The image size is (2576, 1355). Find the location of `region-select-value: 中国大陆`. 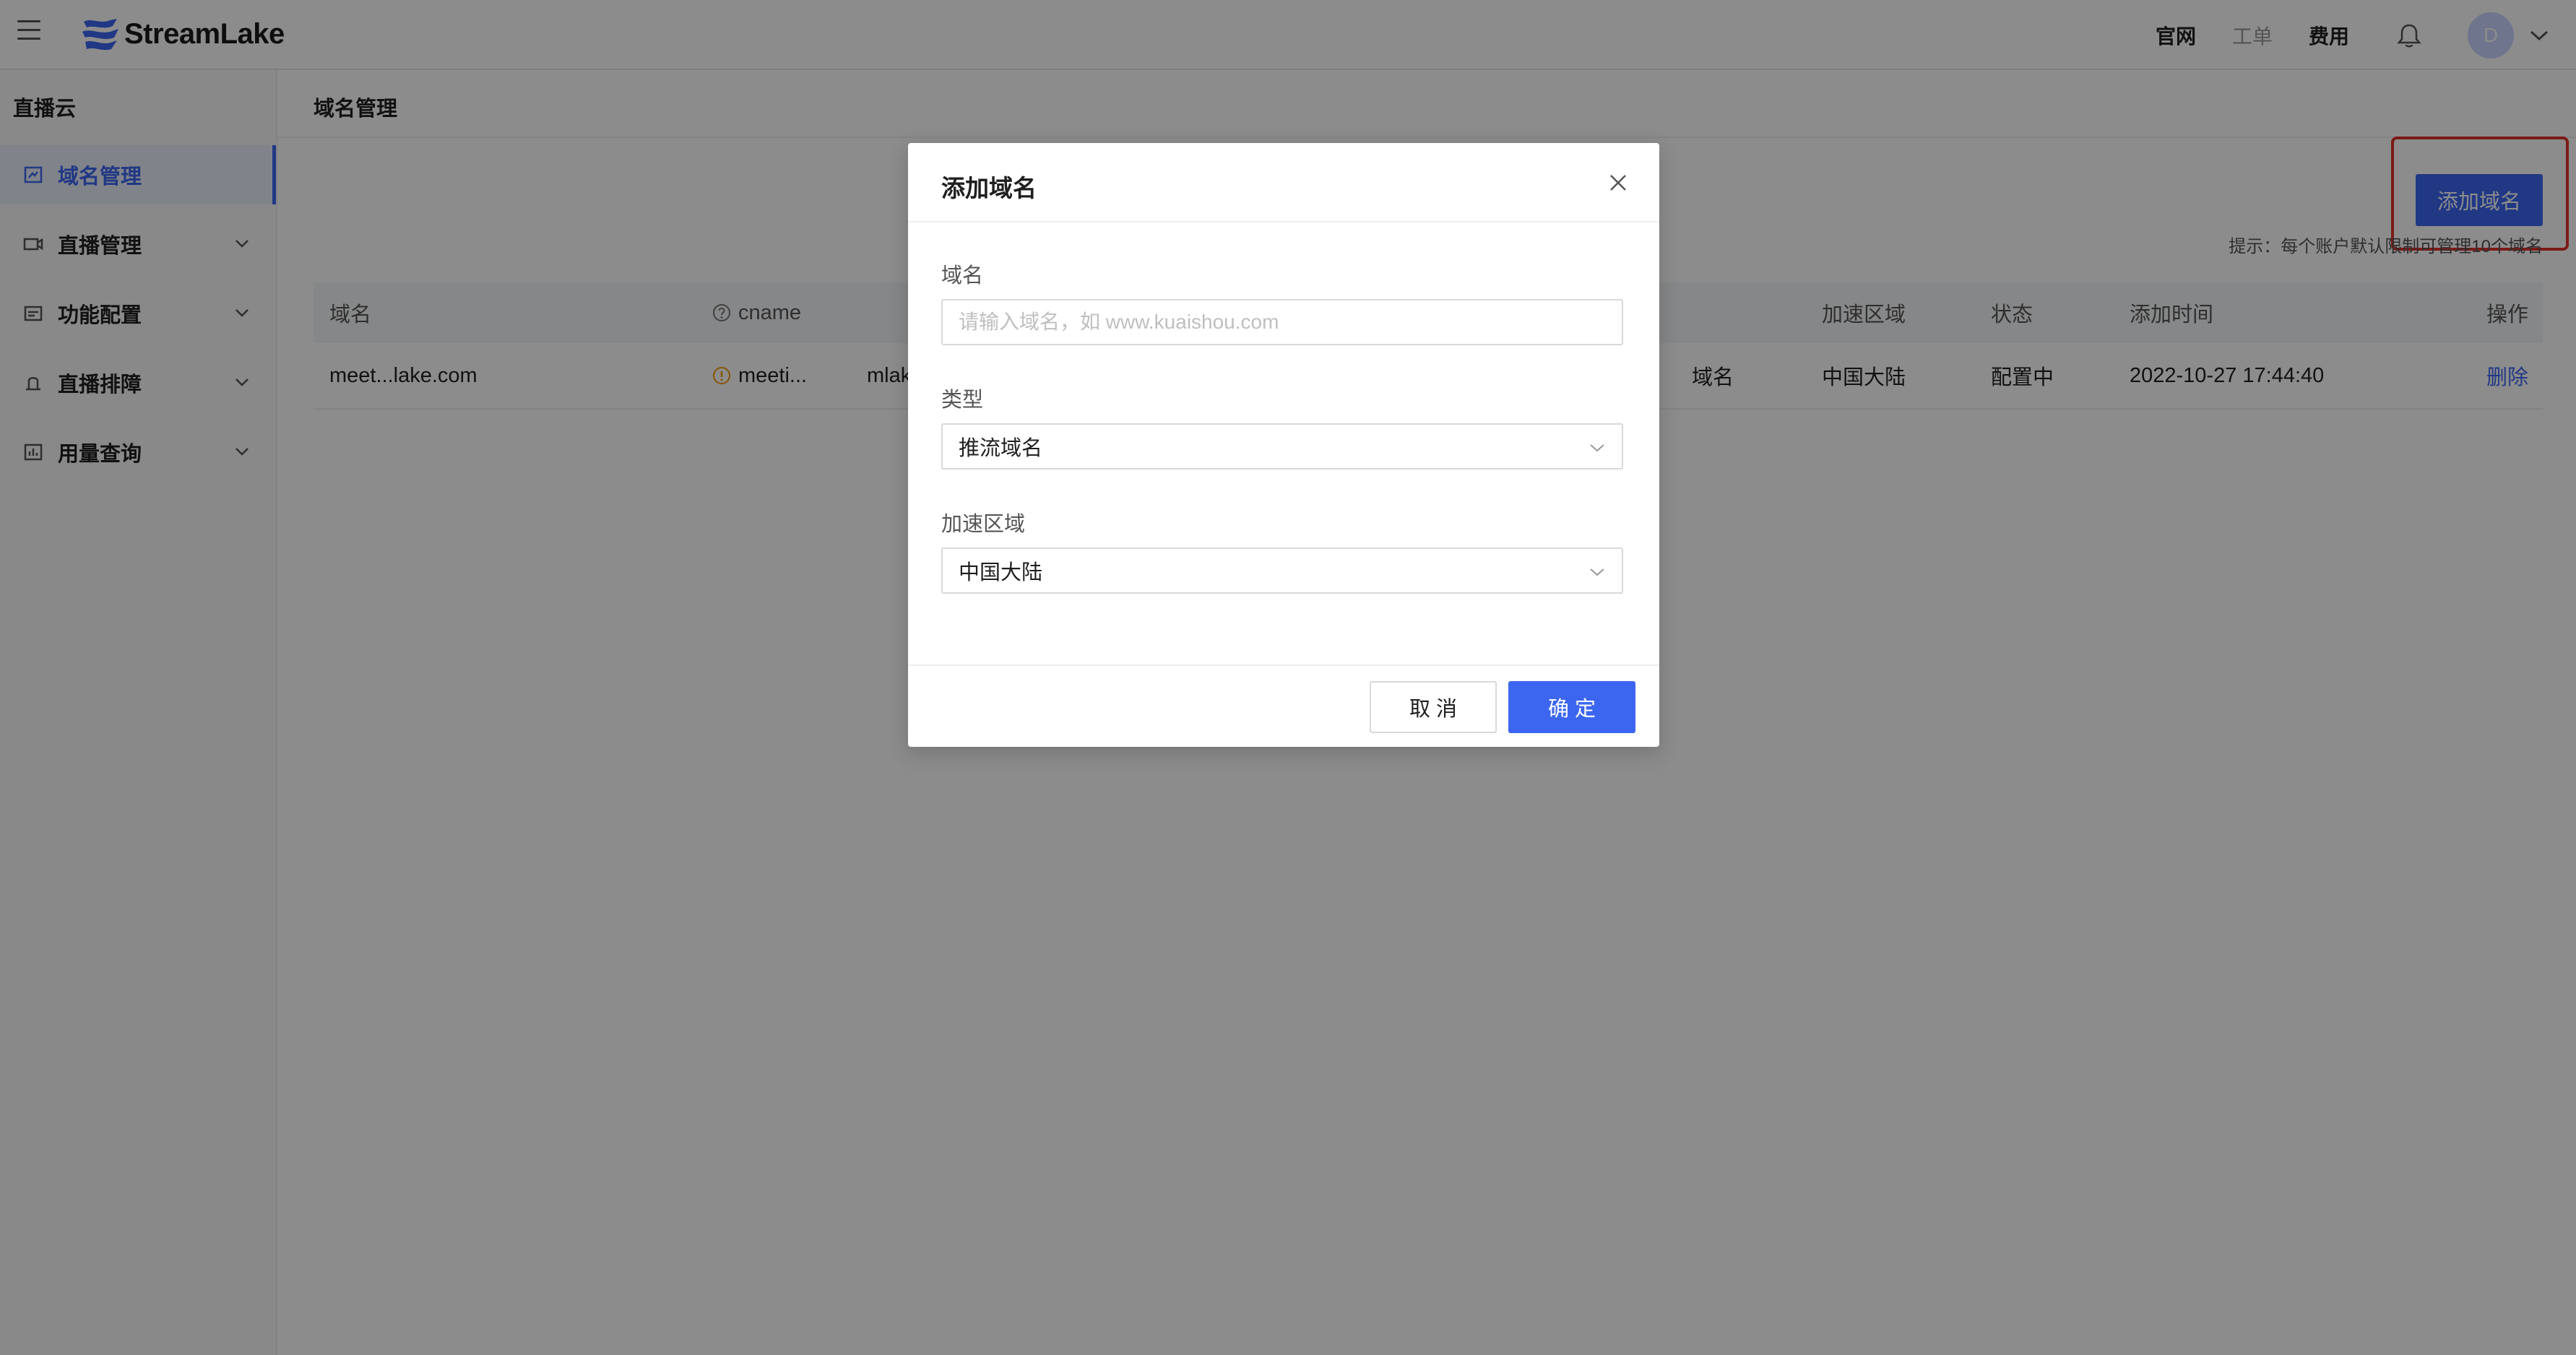

region-select-value: 中国大陆 is located at coordinates (1001, 572).